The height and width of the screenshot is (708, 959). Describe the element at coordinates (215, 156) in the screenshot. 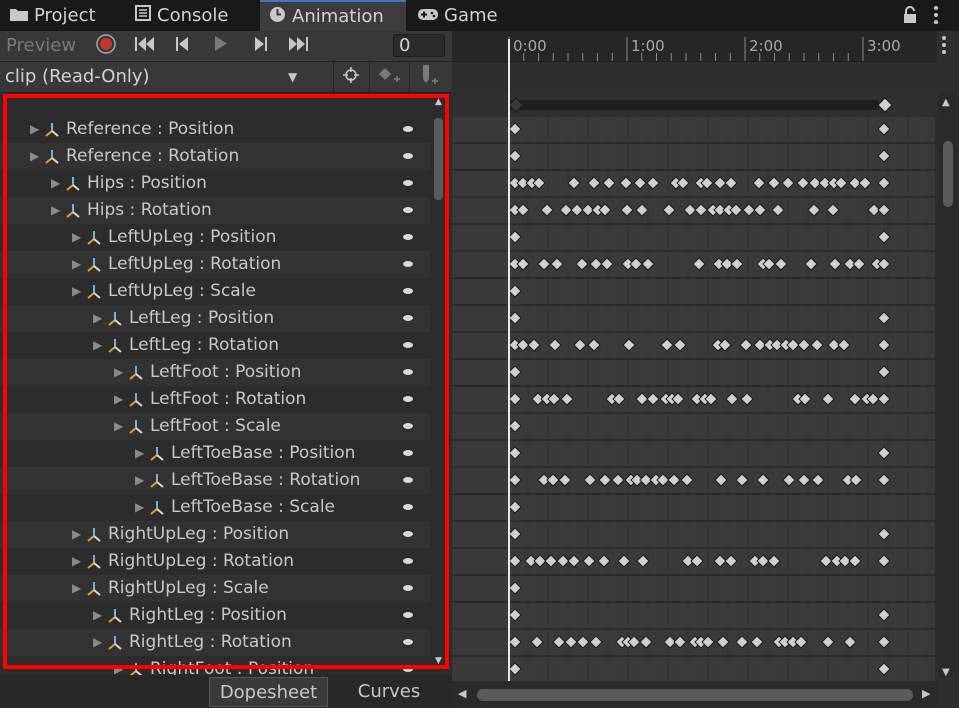

I see `property-row: ▶ Reference : Rotation` at that location.